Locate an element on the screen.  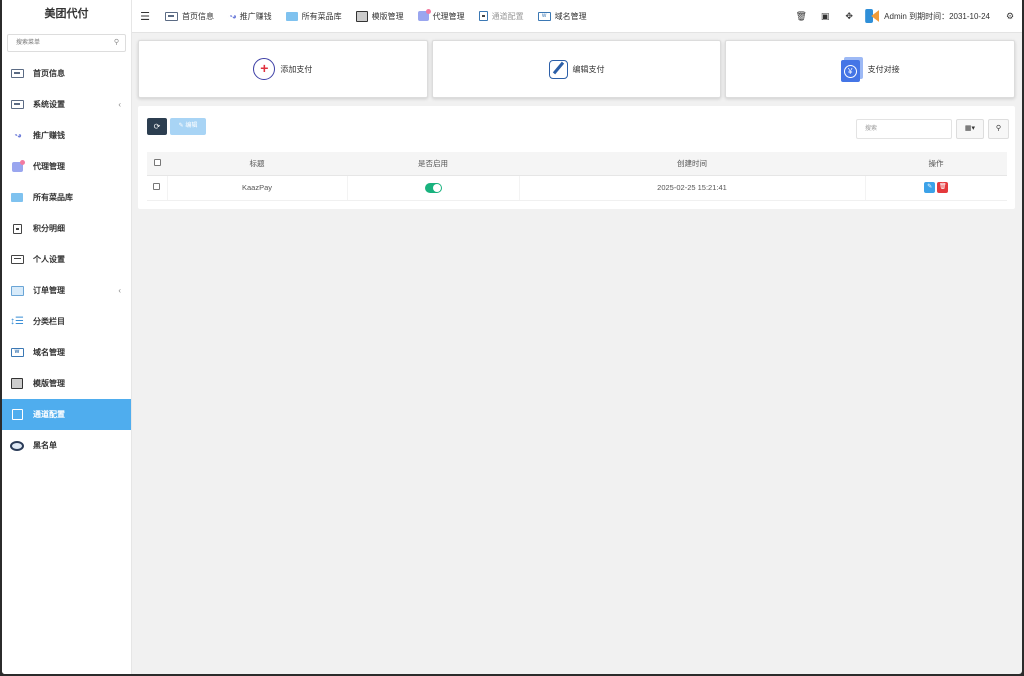
sidebar-item-templates: 模版管理 is located at coordinates (66, 383).